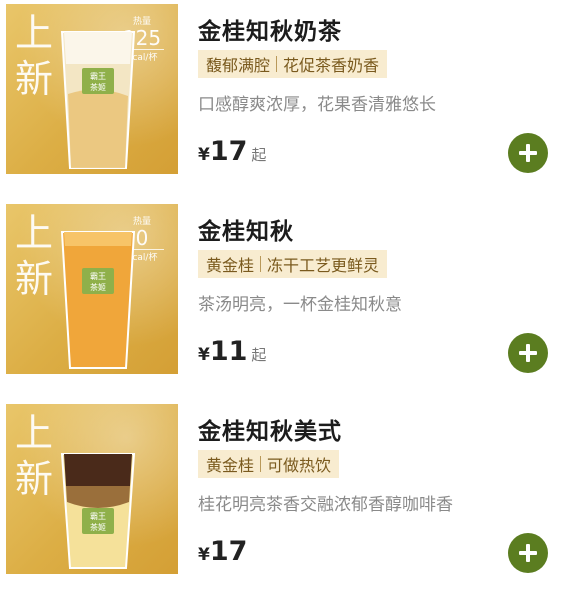 The height and width of the screenshot is (590, 568). Describe the element at coordinates (228, 351) in the screenshot. I see `price-amount: 11` at that location.